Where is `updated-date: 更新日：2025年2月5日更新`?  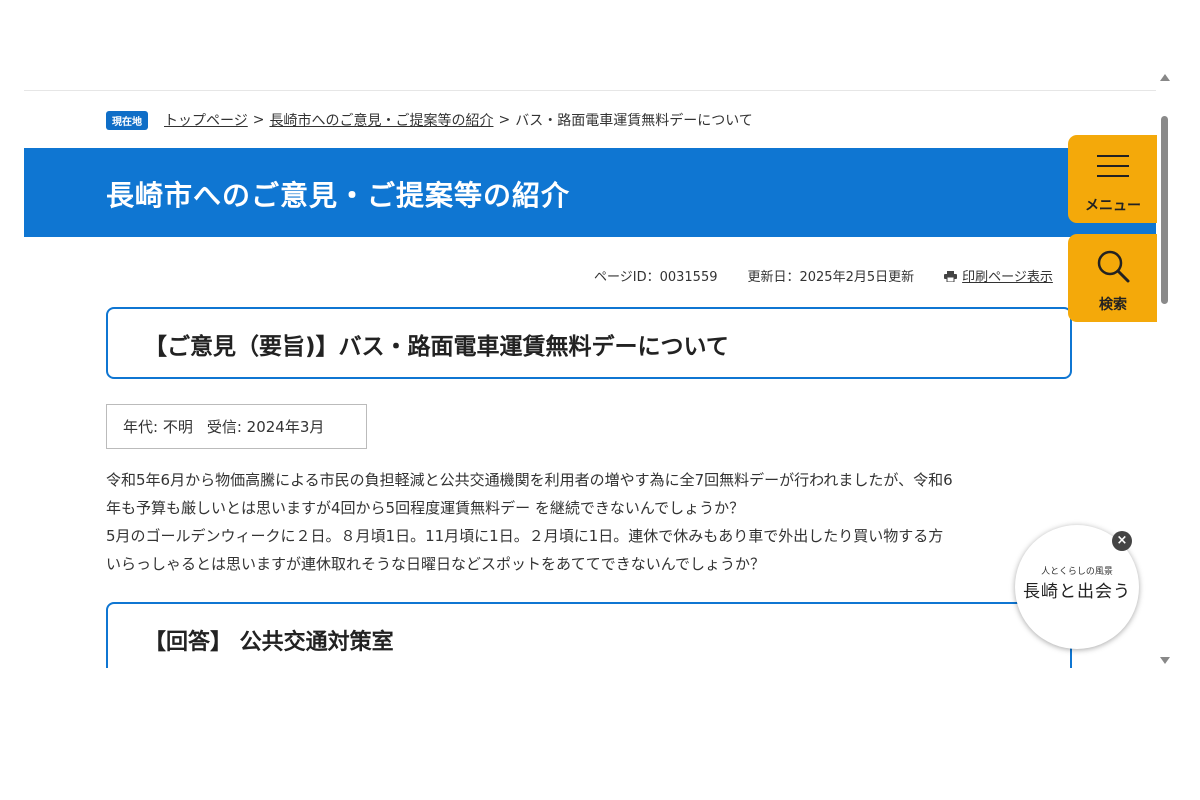 updated-date: 更新日：2025年2月5日更新 is located at coordinates (831, 277).